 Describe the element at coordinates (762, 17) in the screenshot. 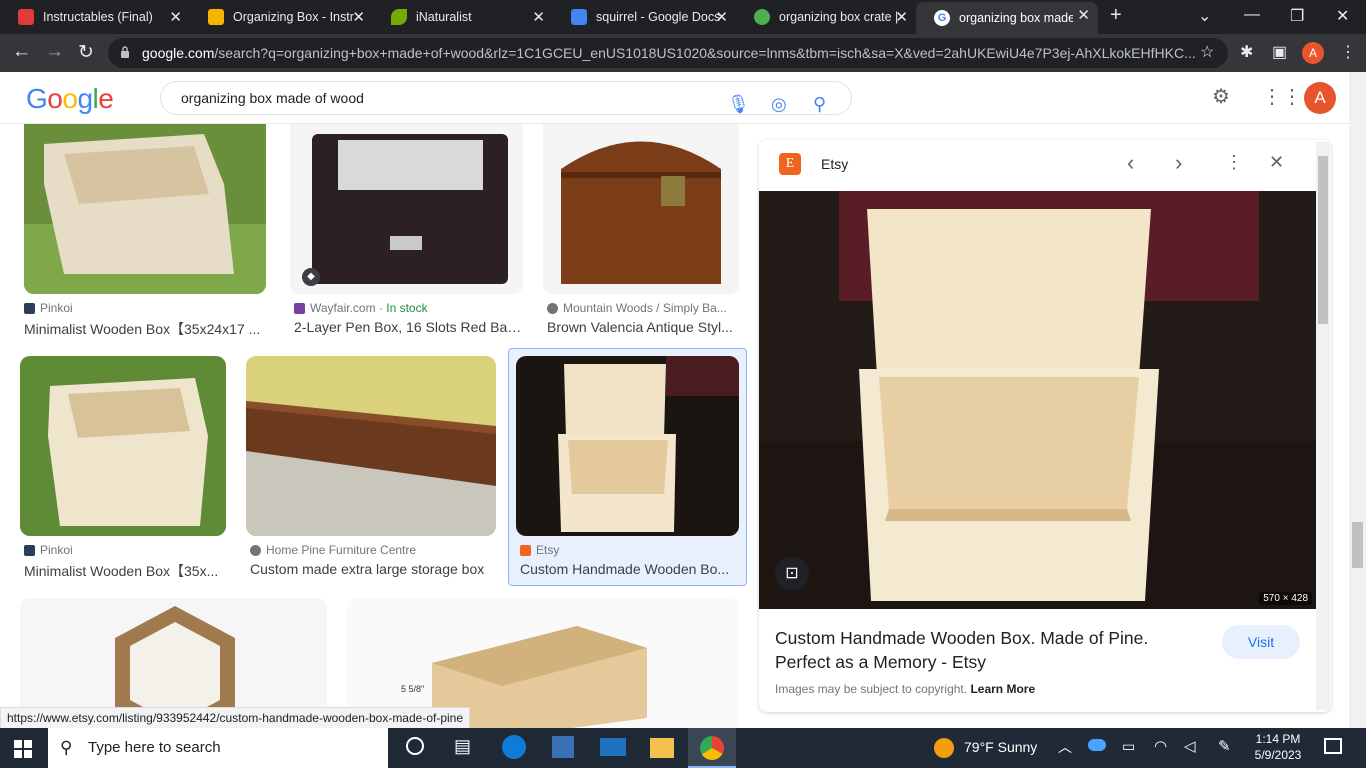

I see `site-icon` at that location.